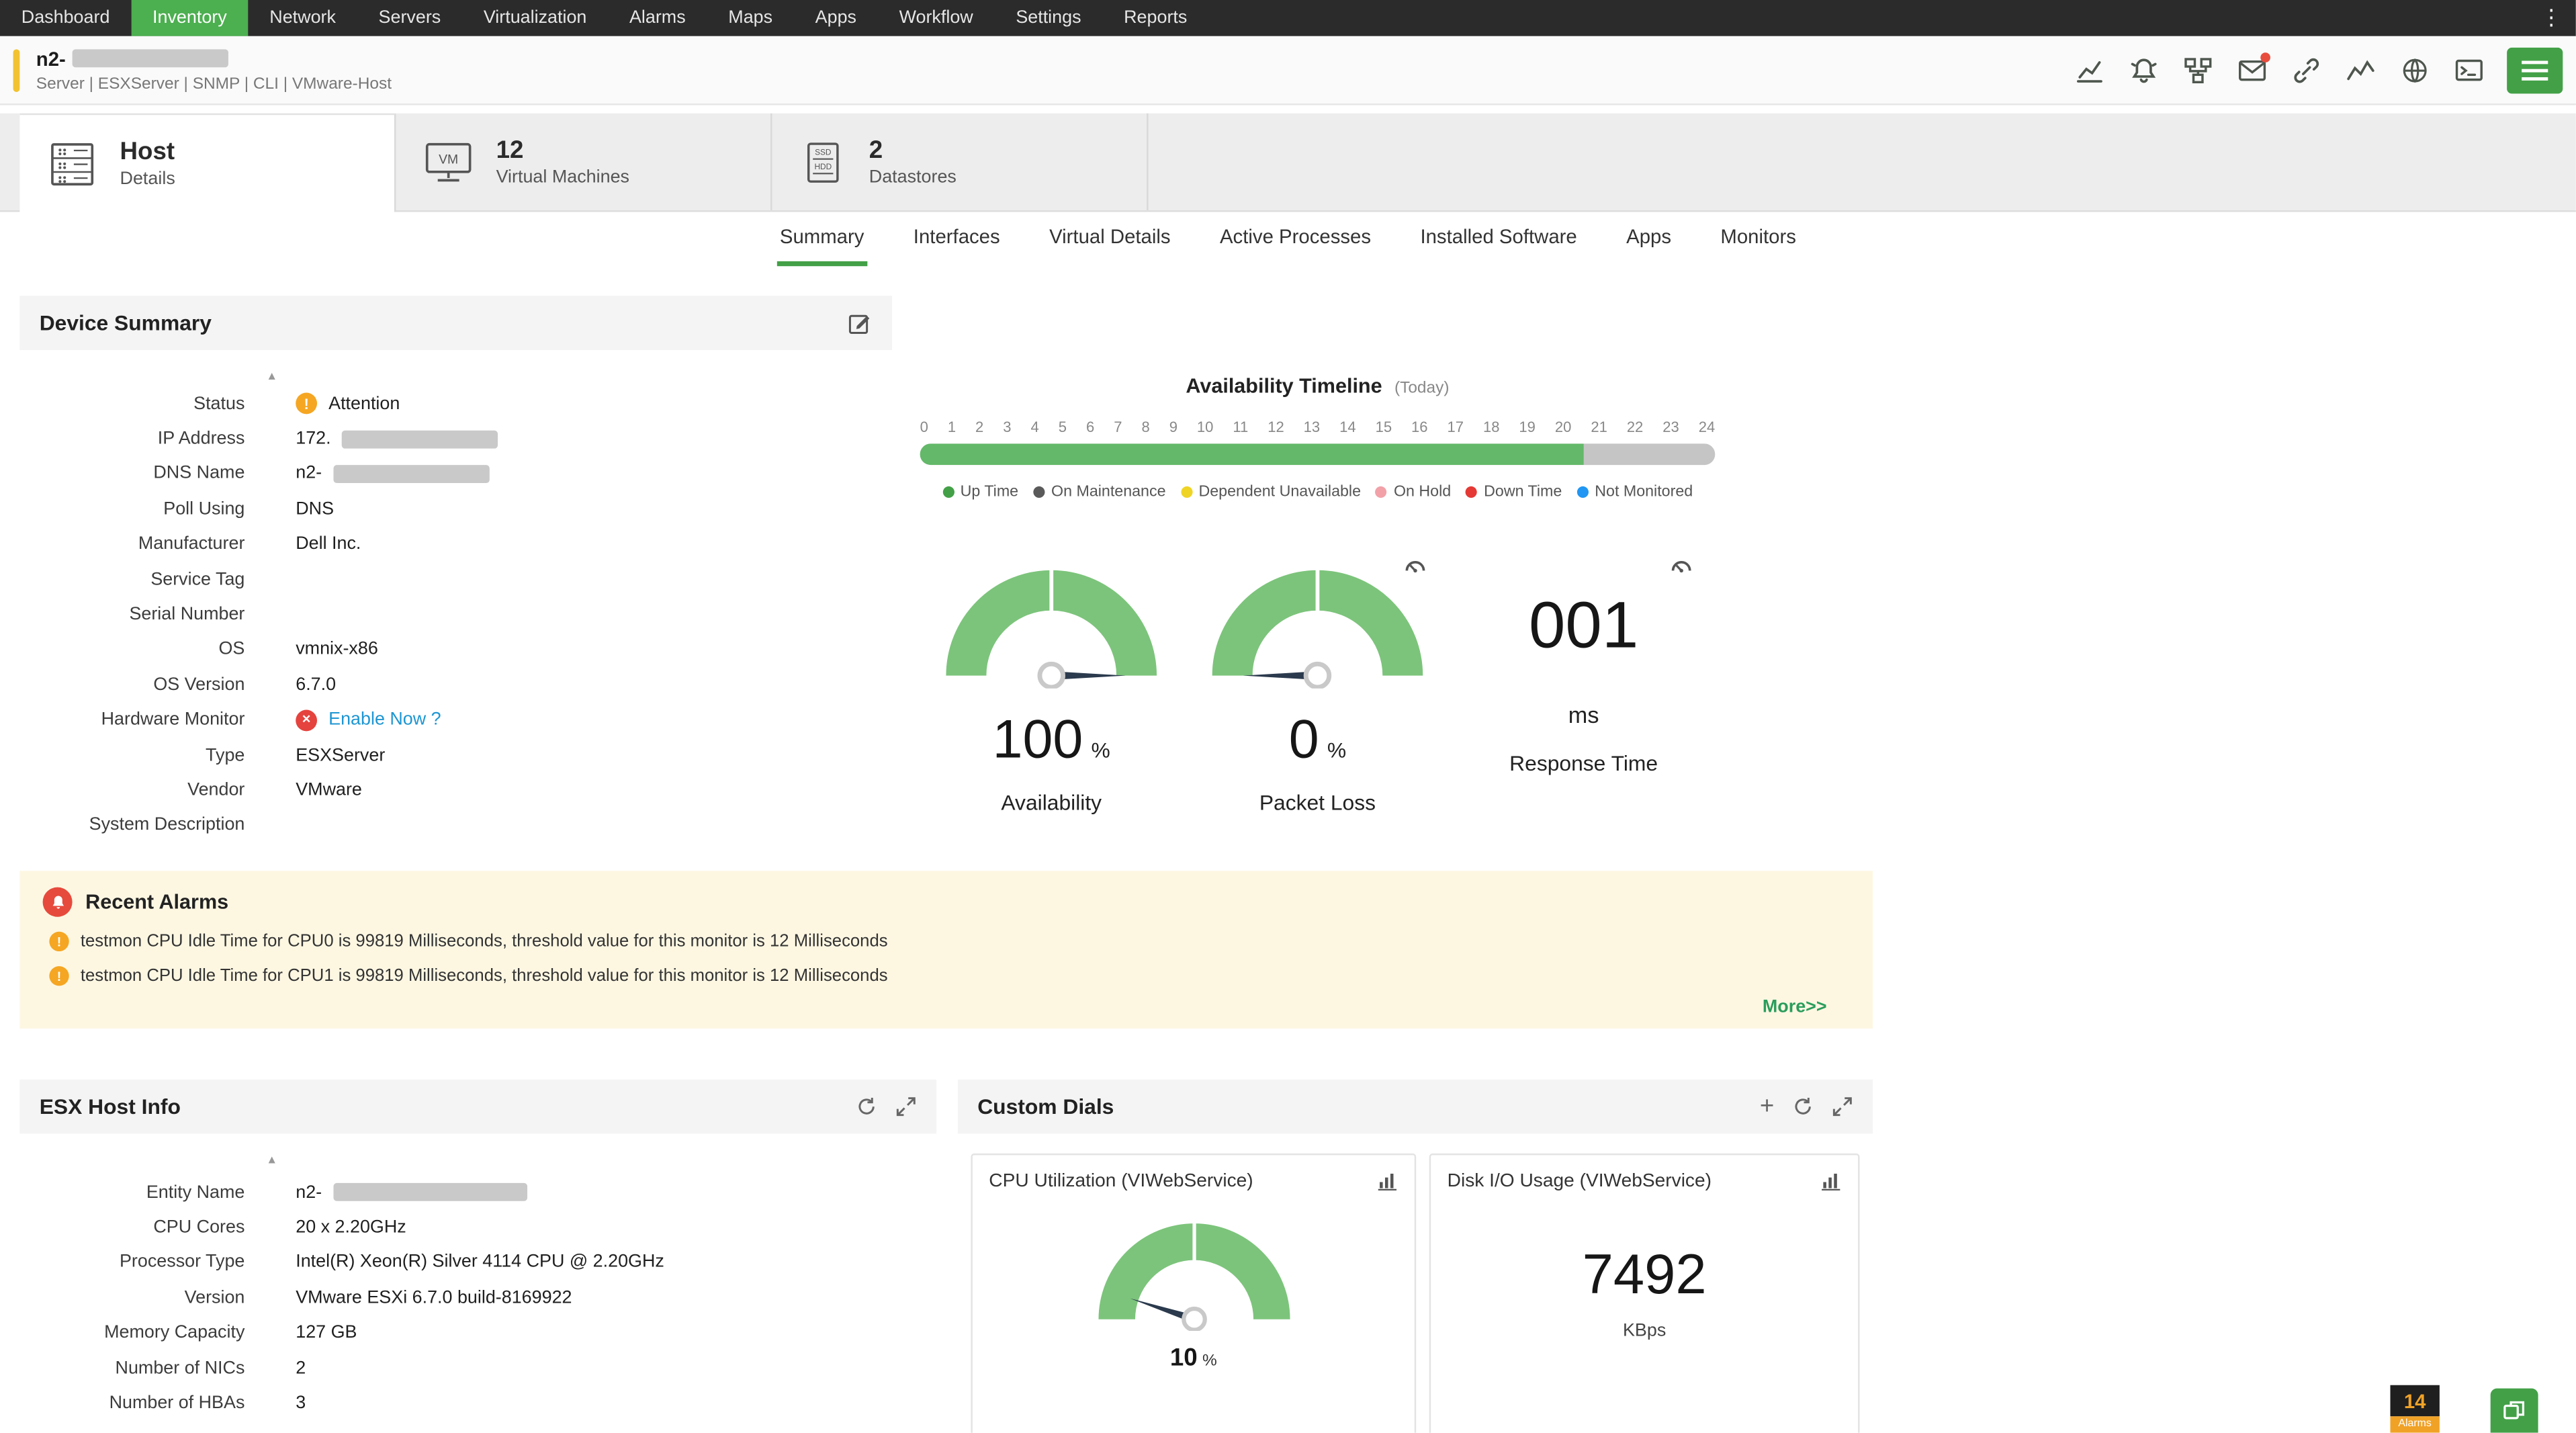  I want to click on nav-item-label: Reports, so click(1156, 18).